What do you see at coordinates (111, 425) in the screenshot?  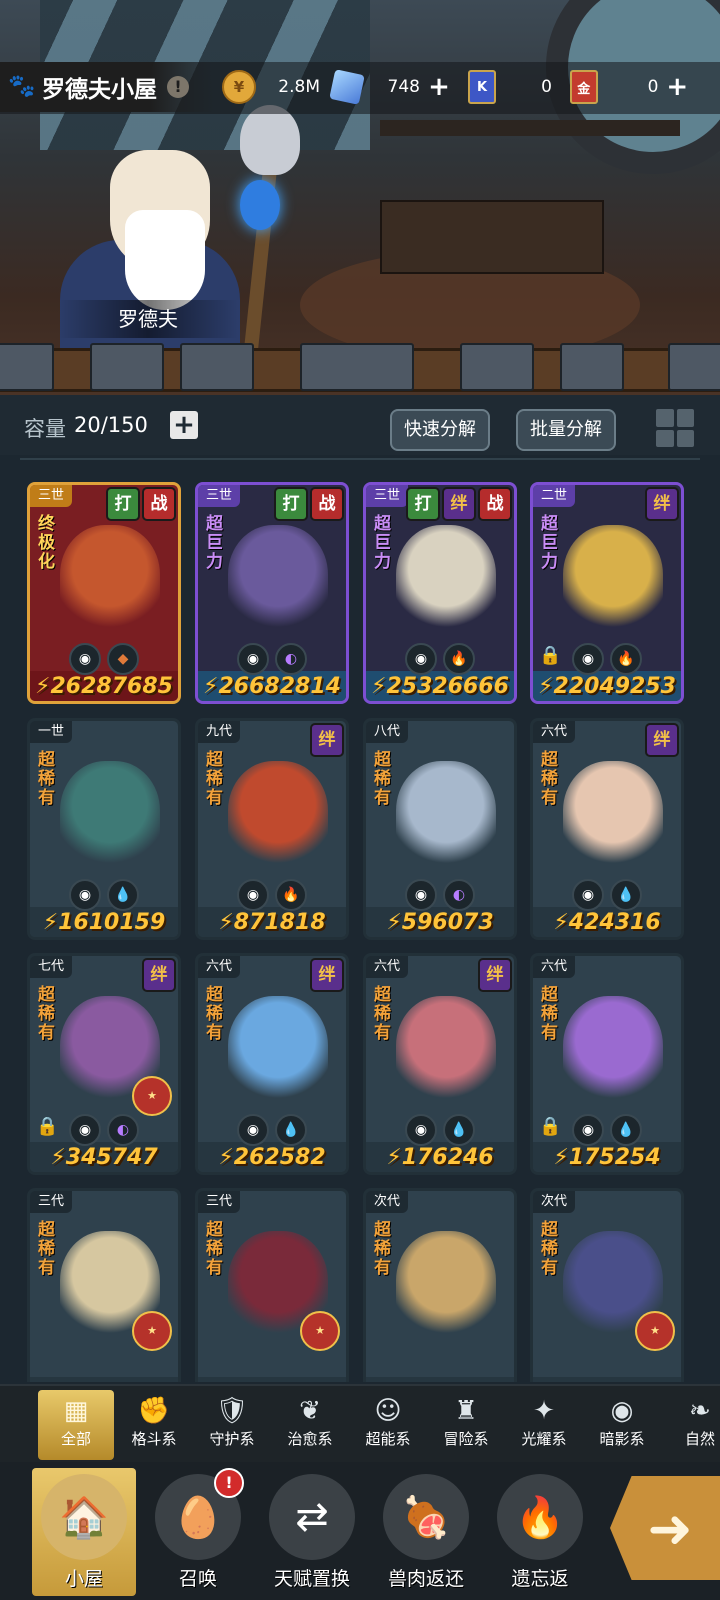 I see `capacity-value: 20/150` at bounding box center [111, 425].